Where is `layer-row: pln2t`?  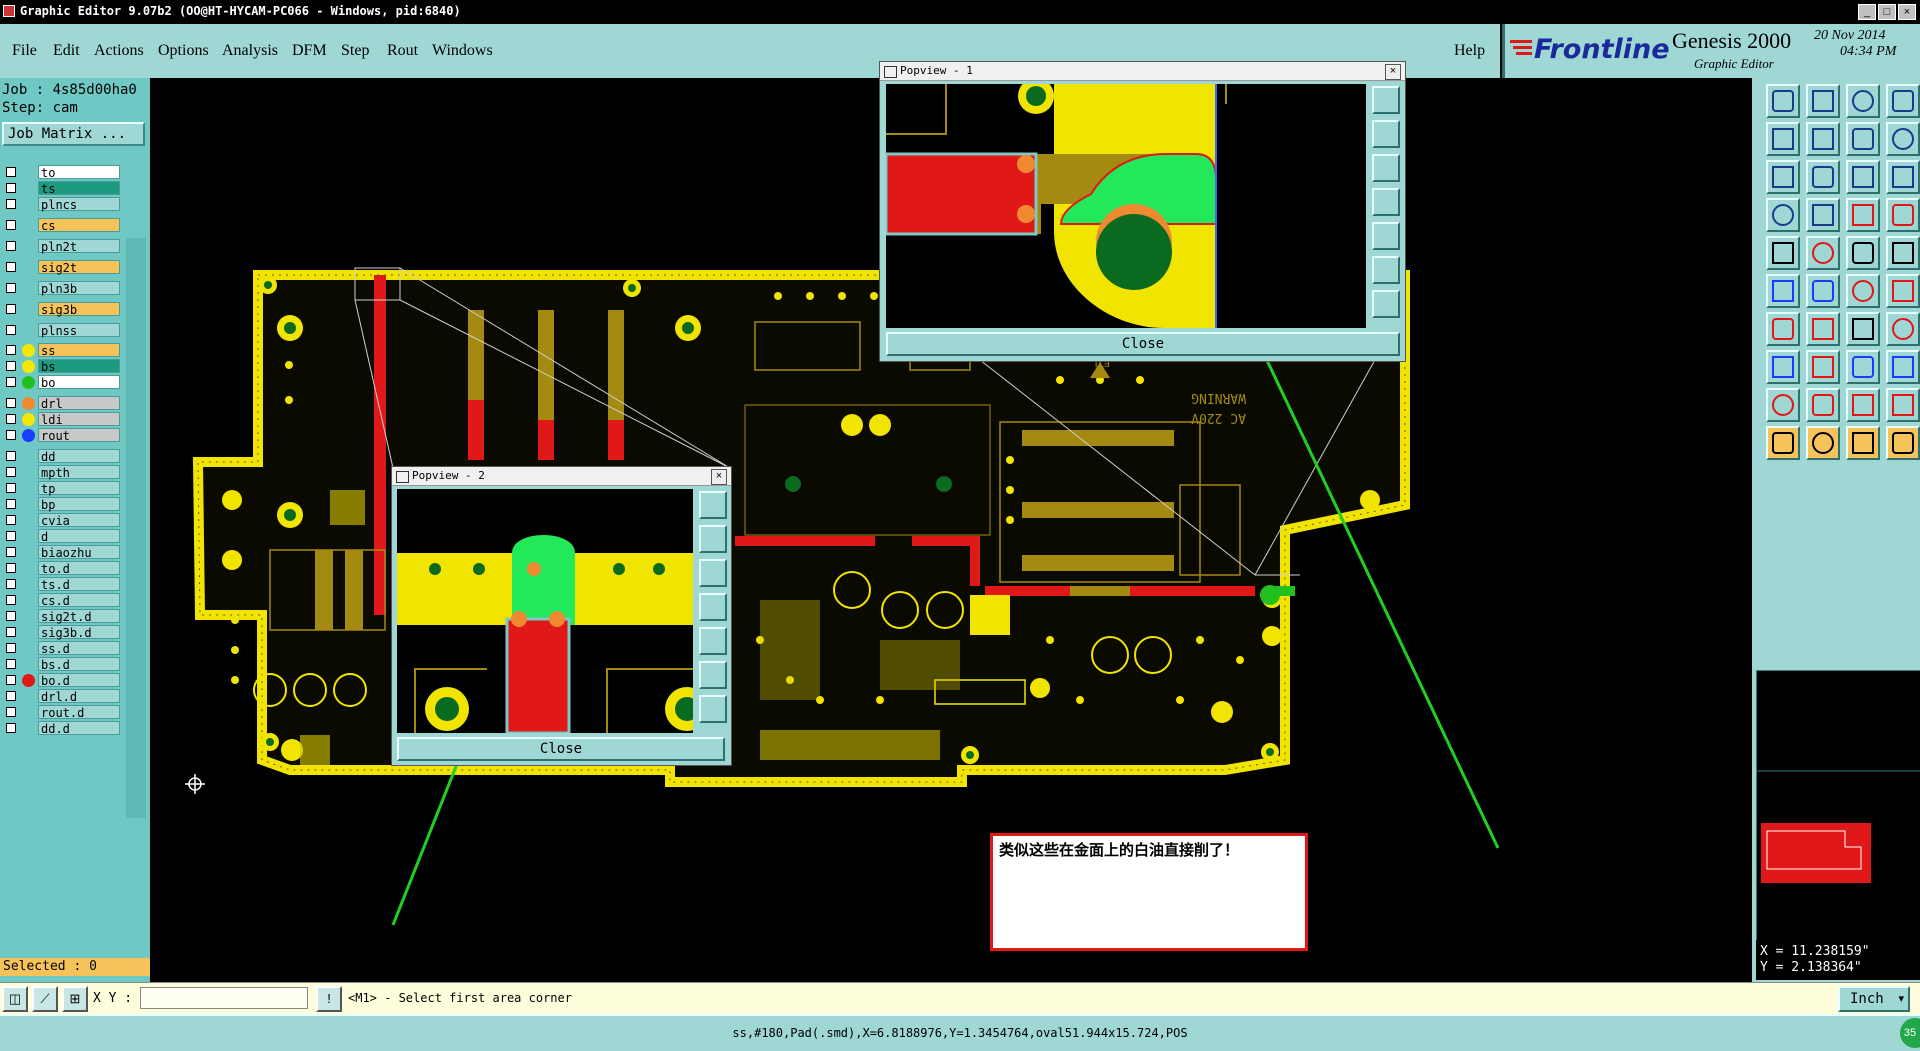 layer-row: pln2t is located at coordinates (61, 246).